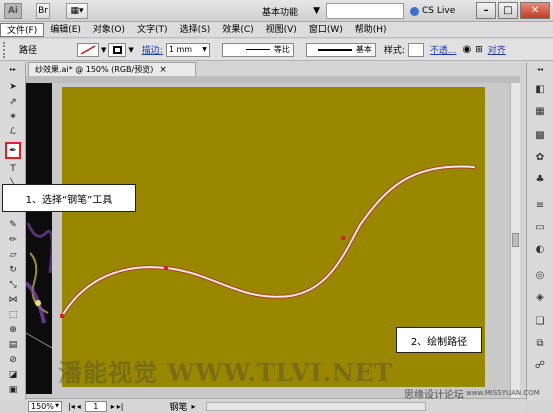 The height and width of the screenshot is (413, 553). I want to click on color-panel-icon: ◧, so click(540, 89).